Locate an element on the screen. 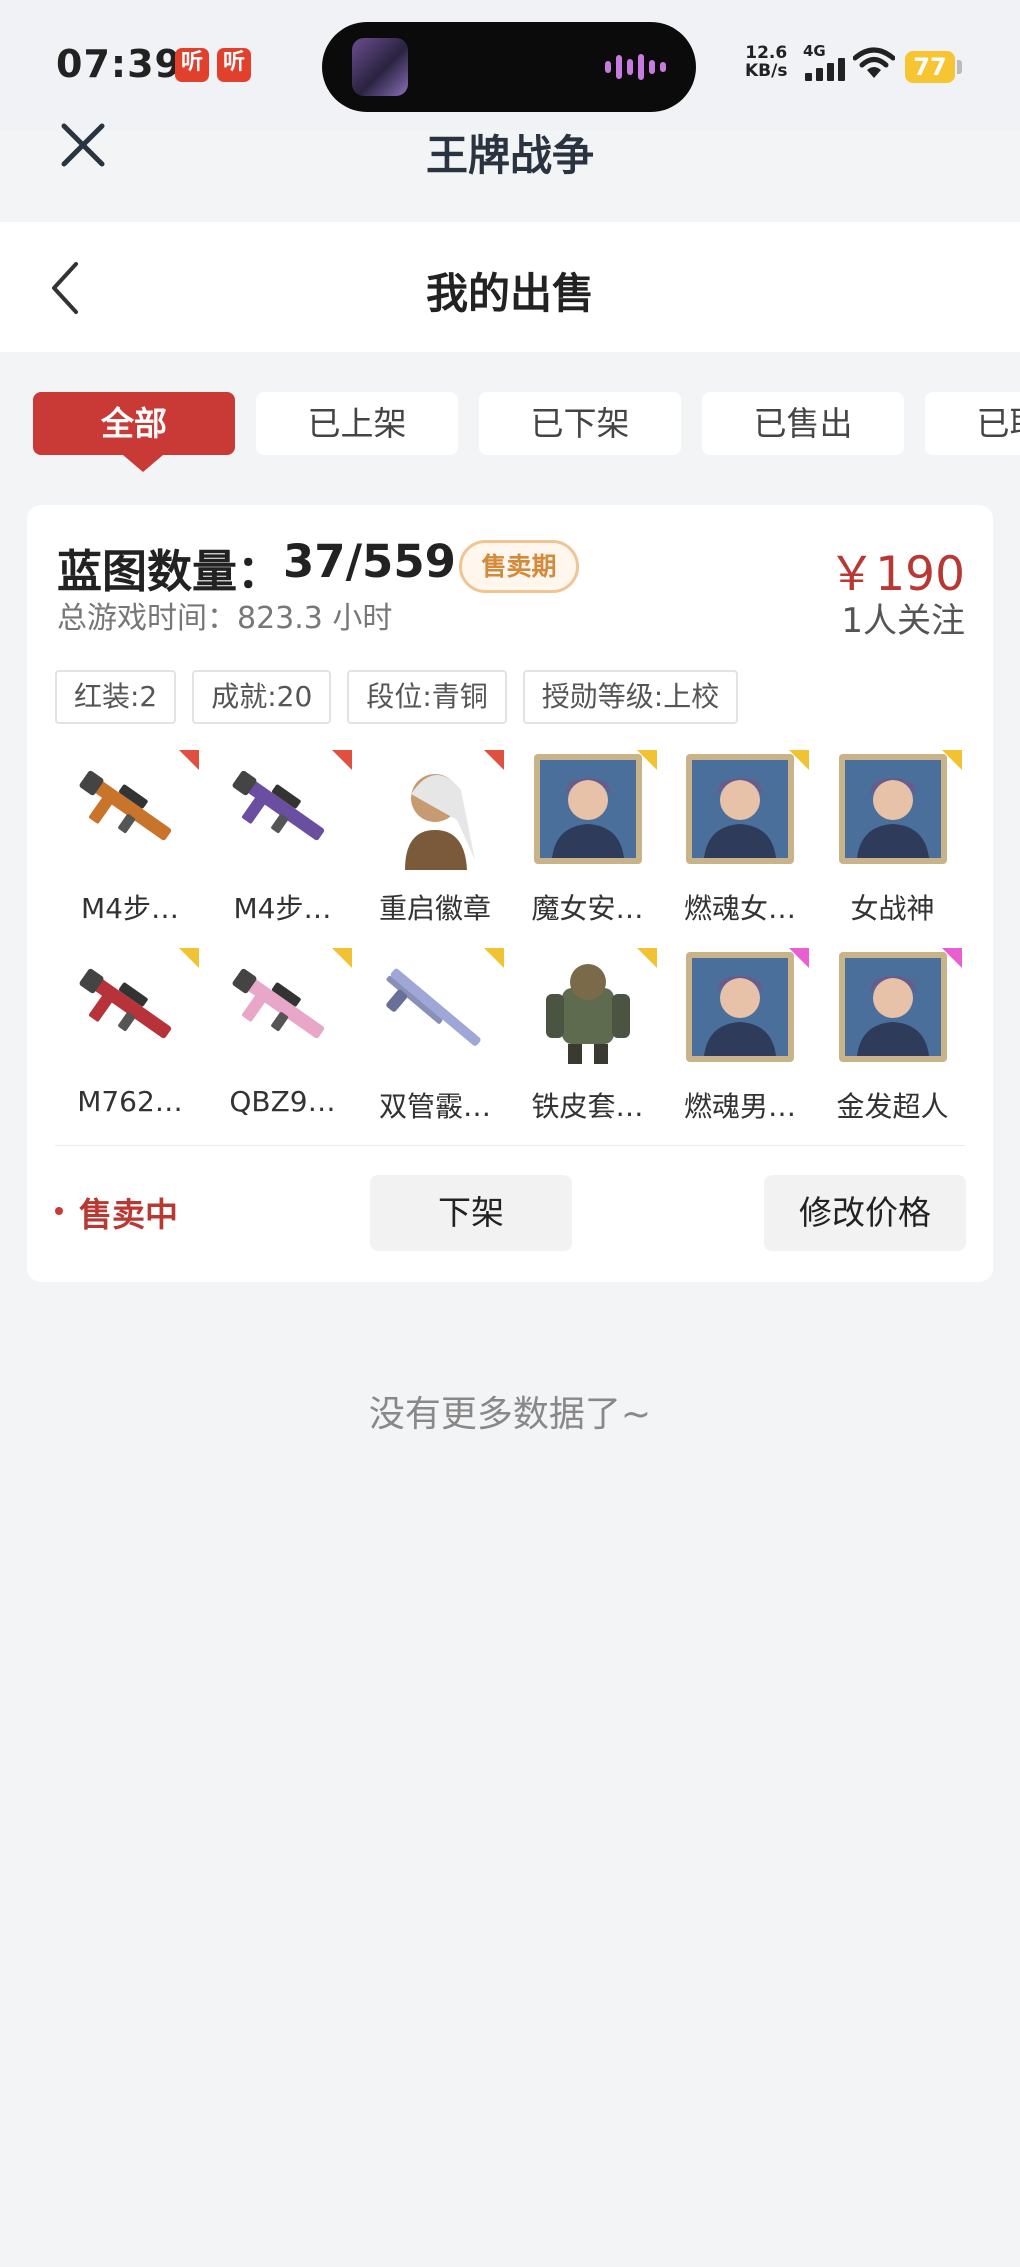 Image resolution: width=1020 pixels, height=2267 pixels. delist-button: 下架 is located at coordinates (471, 1213).